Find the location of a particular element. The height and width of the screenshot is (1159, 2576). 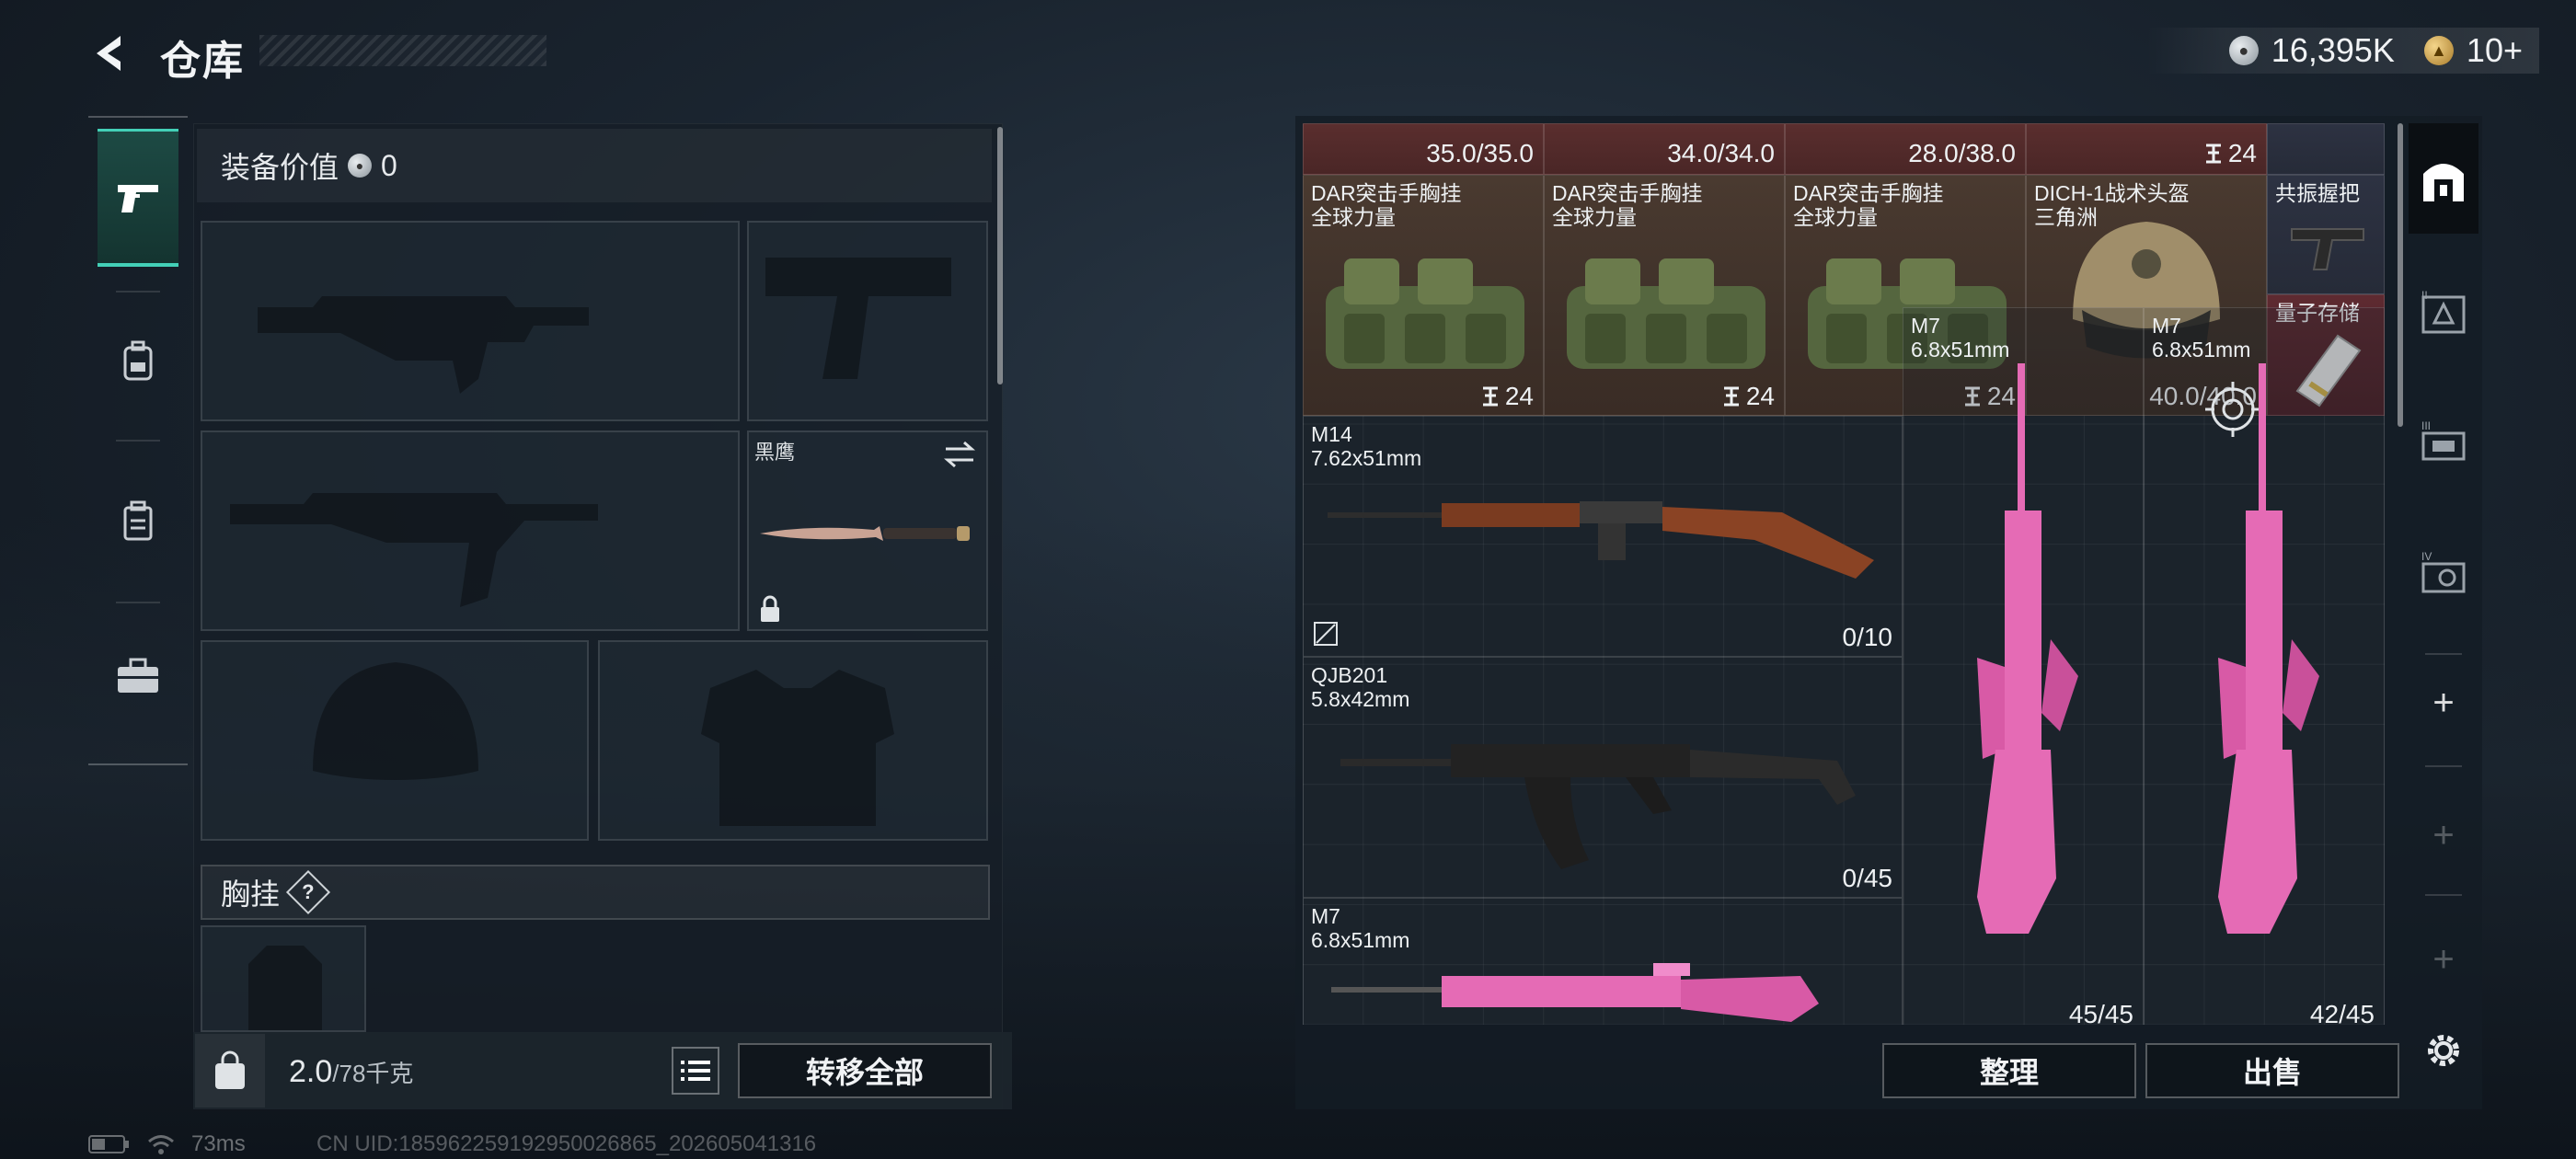

tier-4-box-icon: IV is located at coordinates (2443, 572).